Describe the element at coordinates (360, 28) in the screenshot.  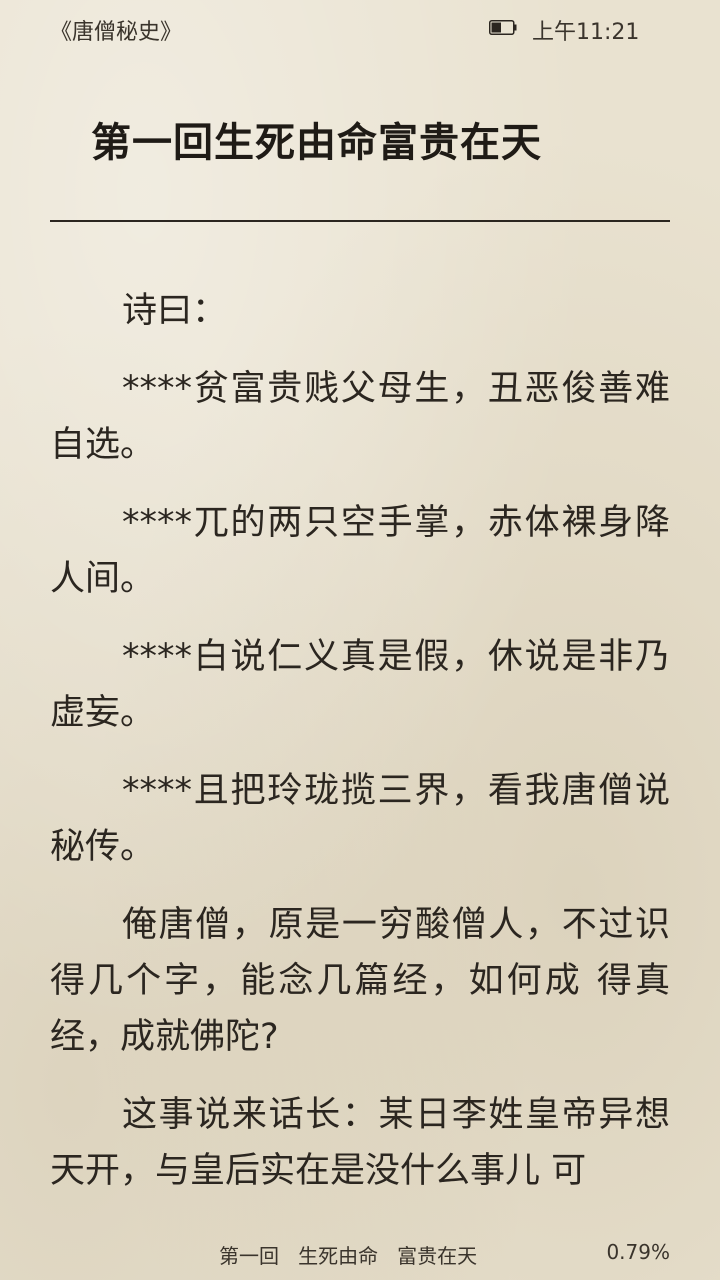
I see `status-bar: 《唐僧秘史》 上午11:21` at that location.